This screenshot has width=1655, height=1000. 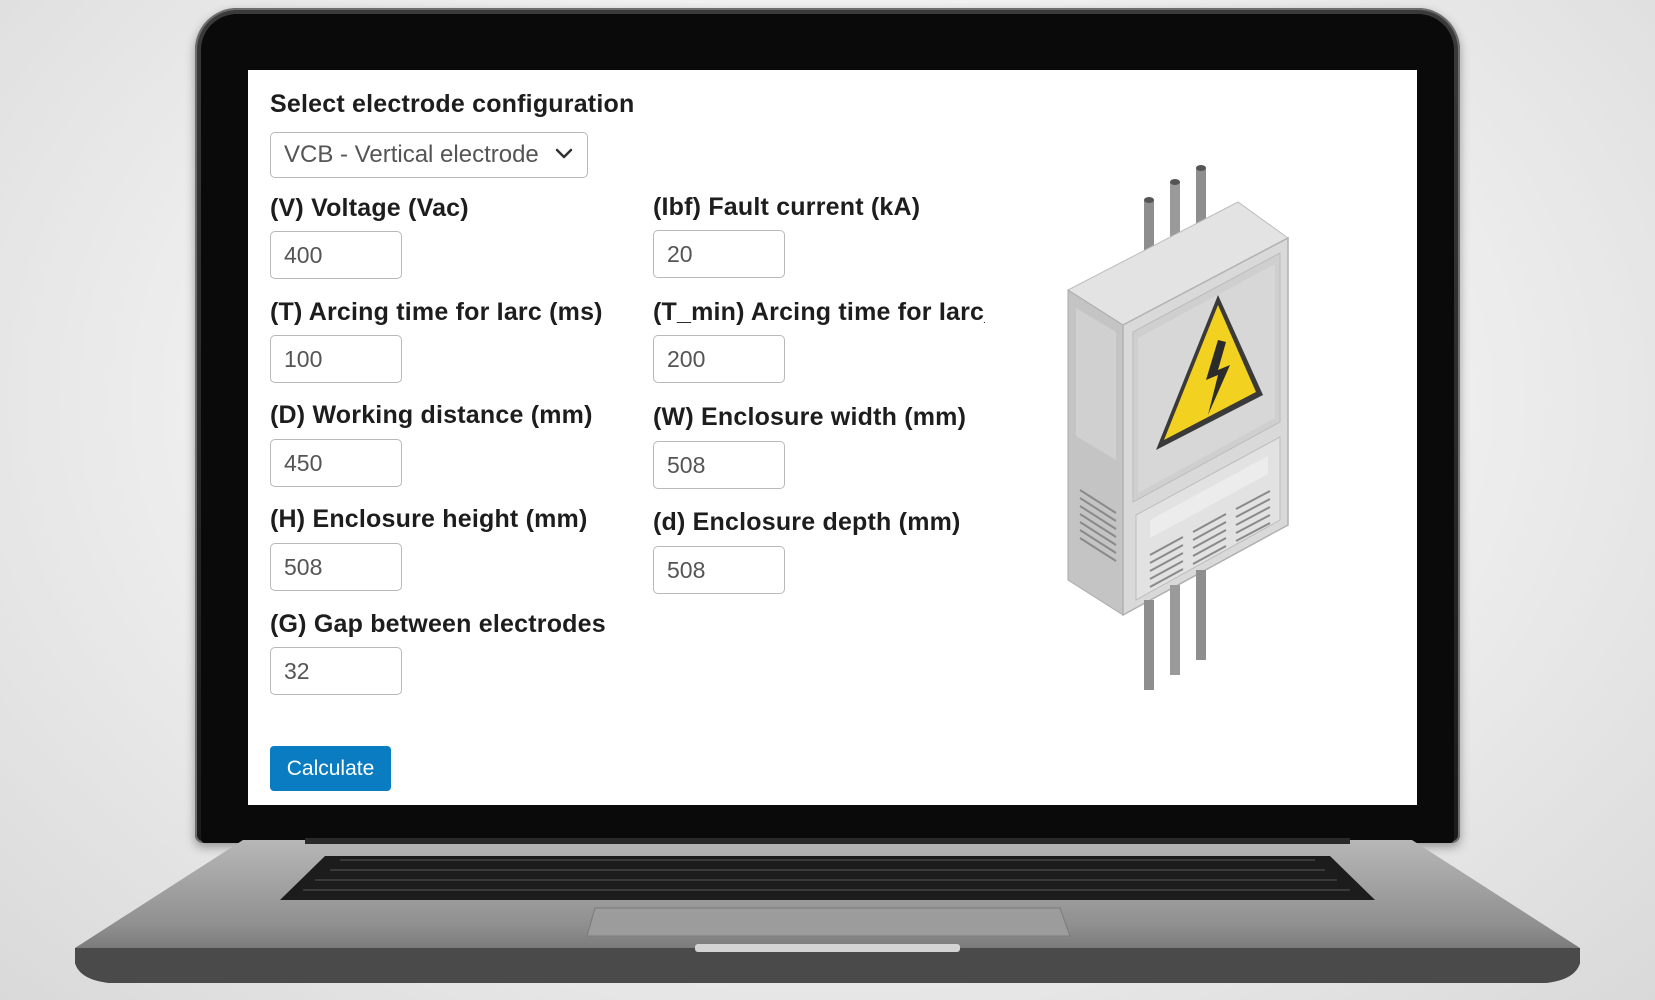 What do you see at coordinates (787, 207) in the screenshot?
I see `fault-current-label: (Ibf) Fault current (kA)` at bounding box center [787, 207].